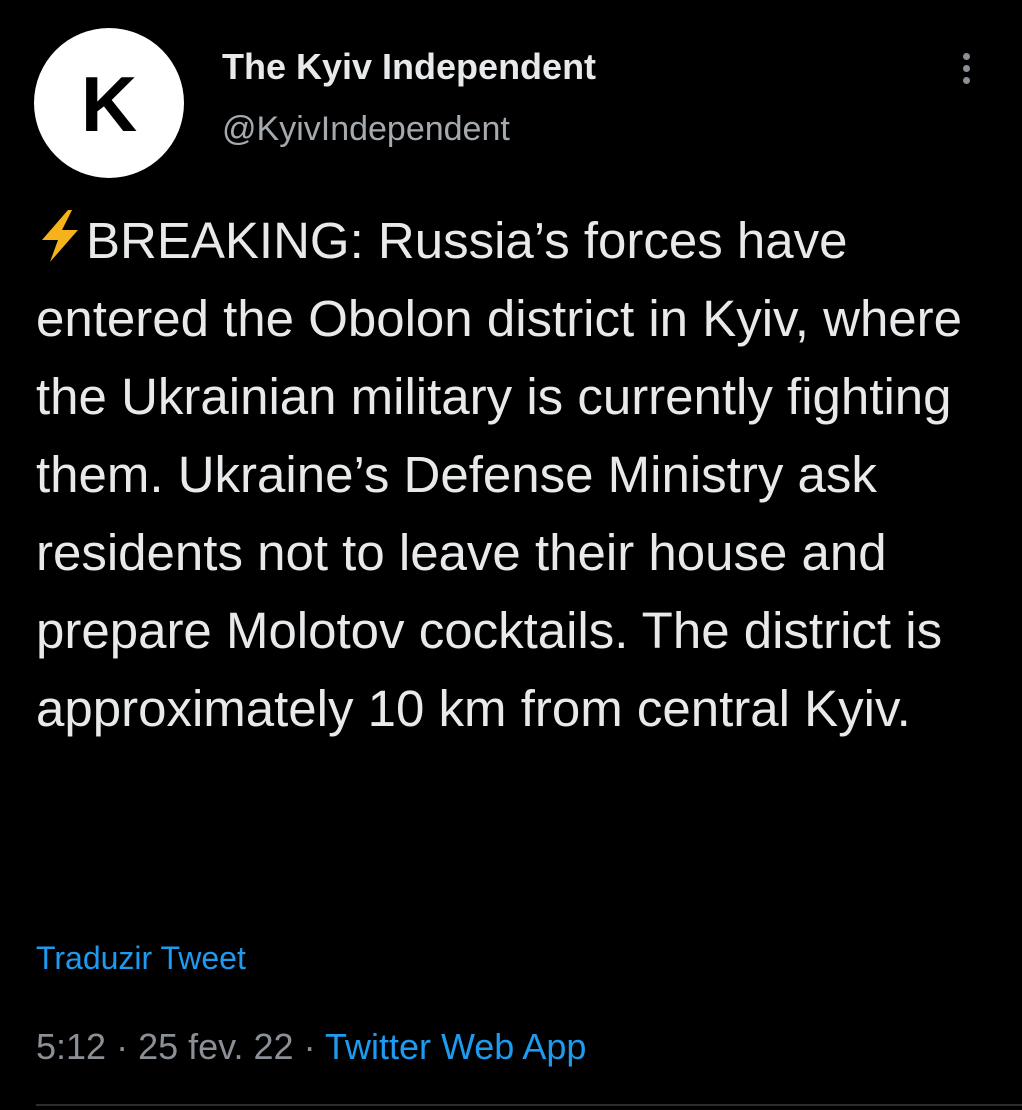 The width and height of the screenshot is (1022, 1110). I want to click on author-handle: @KyivIndependent, so click(366, 129).